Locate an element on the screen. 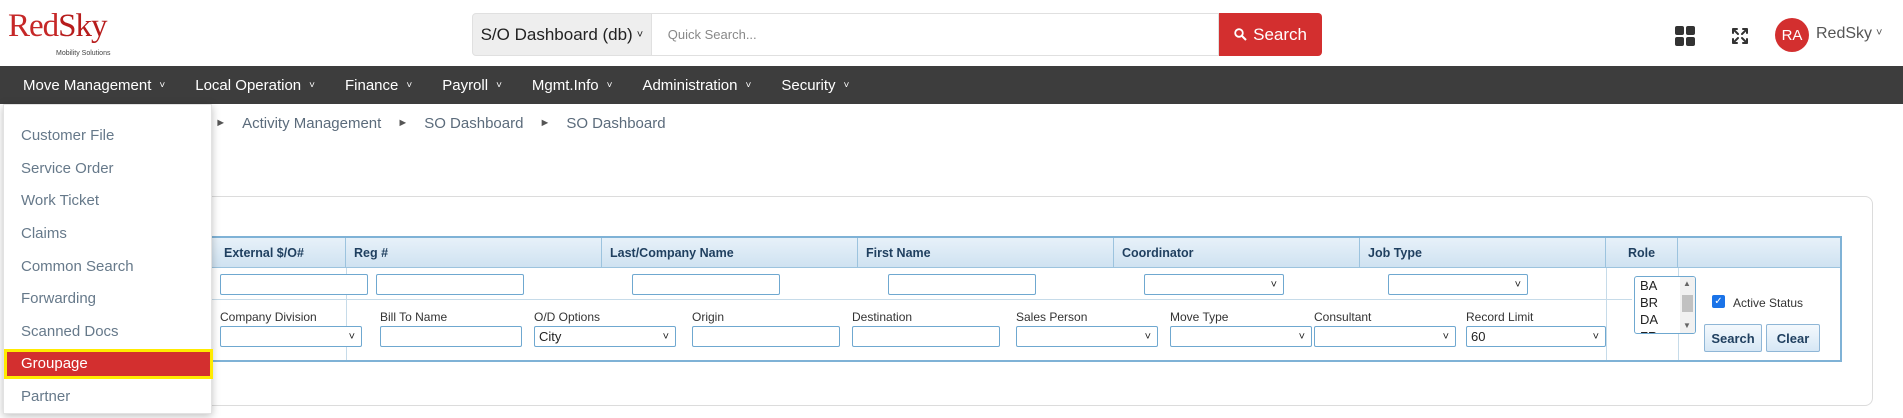 This screenshot has height=418, width=1903. breadcrumb-item: Activity Management is located at coordinates (311, 123).